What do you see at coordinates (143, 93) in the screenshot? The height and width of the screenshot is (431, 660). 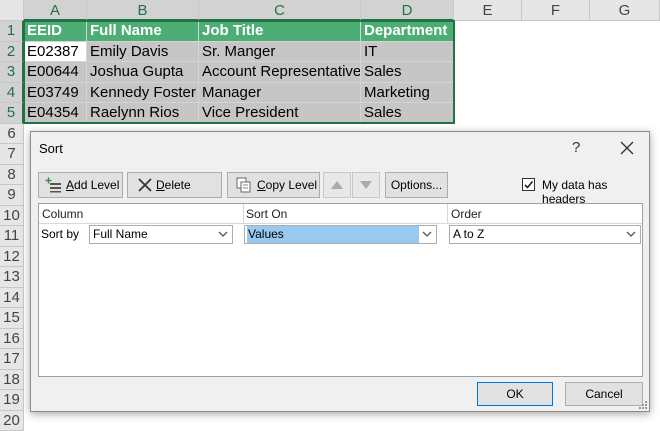 I see `table-cell: Kennedy Foster` at bounding box center [143, 93].